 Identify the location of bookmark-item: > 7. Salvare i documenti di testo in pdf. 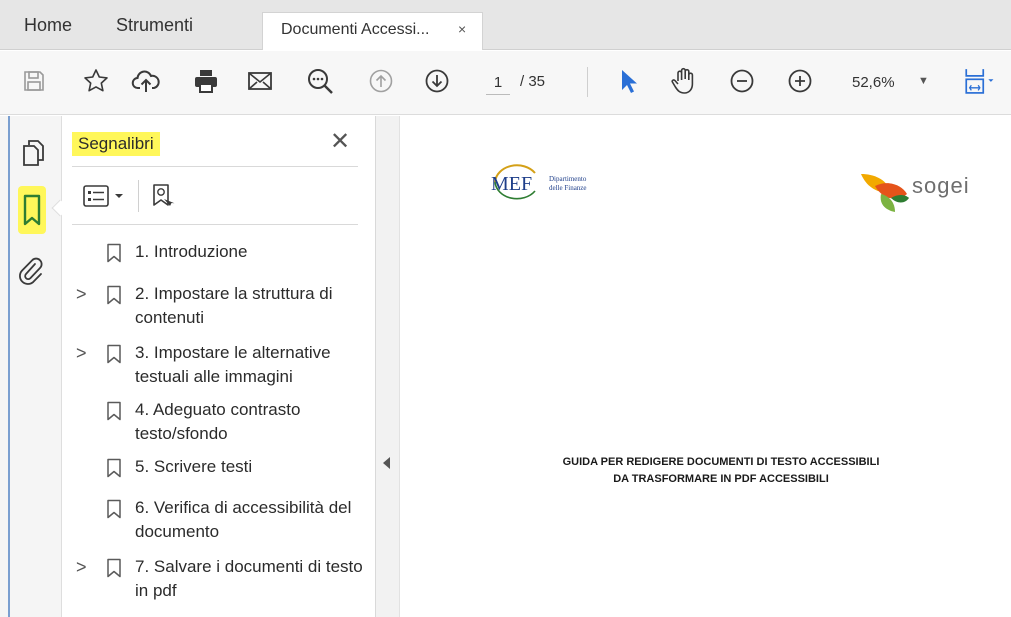
(219, 580).